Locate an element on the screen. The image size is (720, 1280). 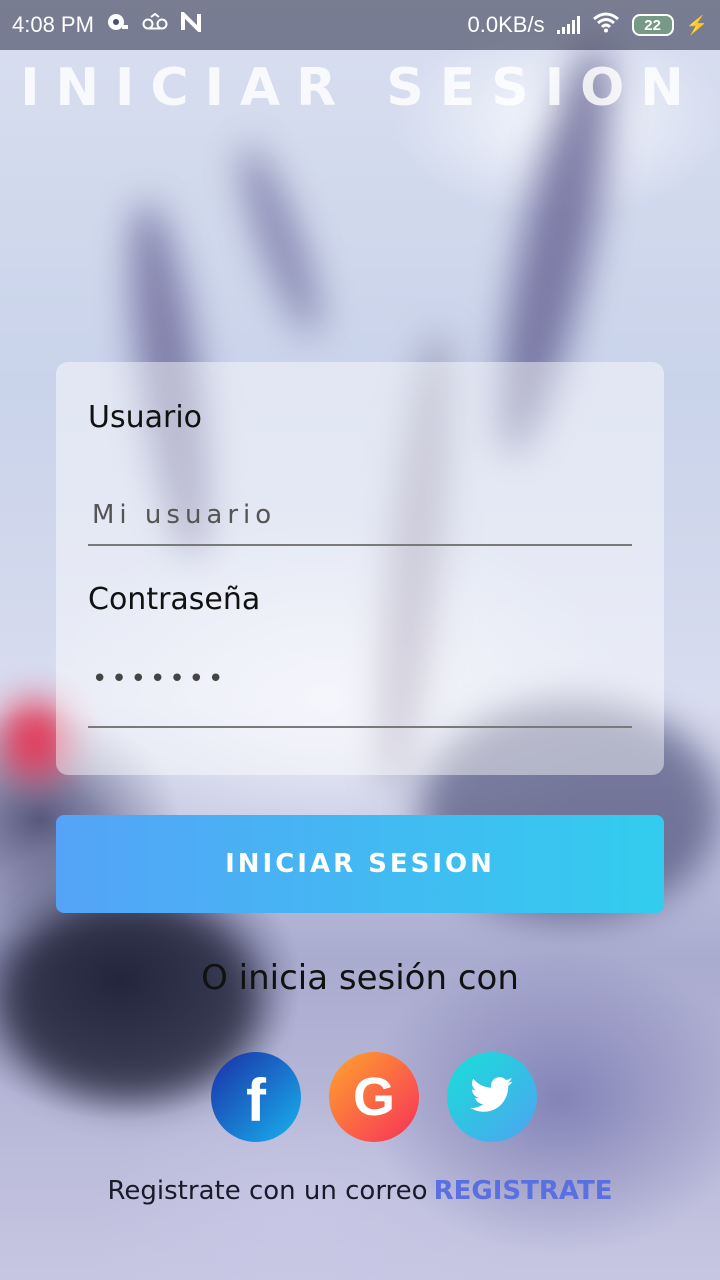
google-icon: G is located at coordinates (373, 1097).